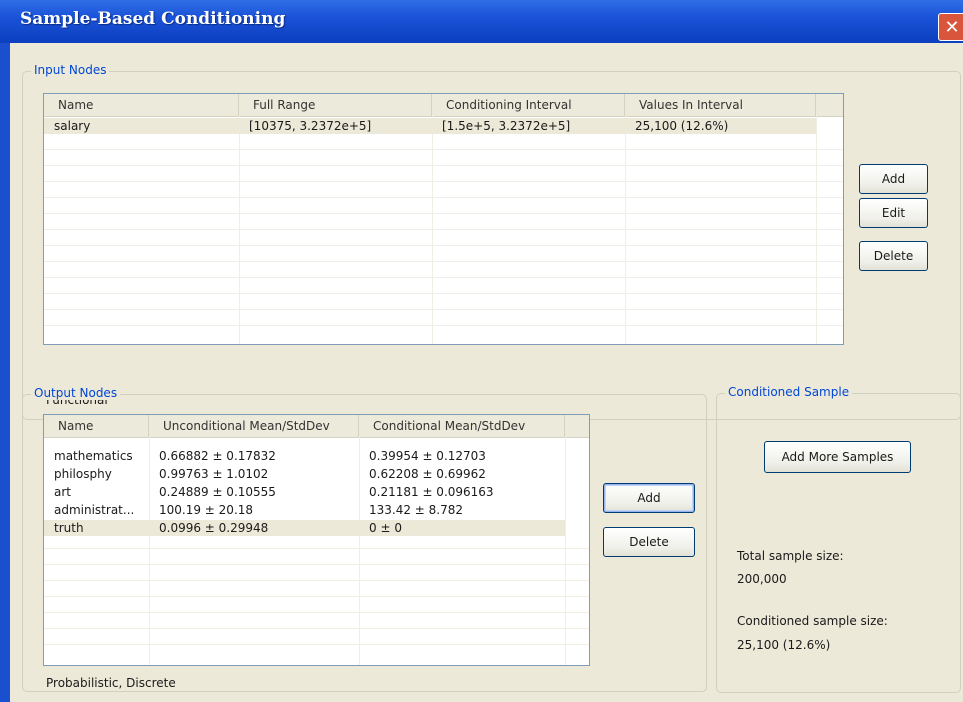 The height and width of the screenshot is (702, 963). What do you see at coordinates (790, 556) in the screenshot?
I see `total-sample-size-label: Total sample size:` at bounding box center [790, 556].